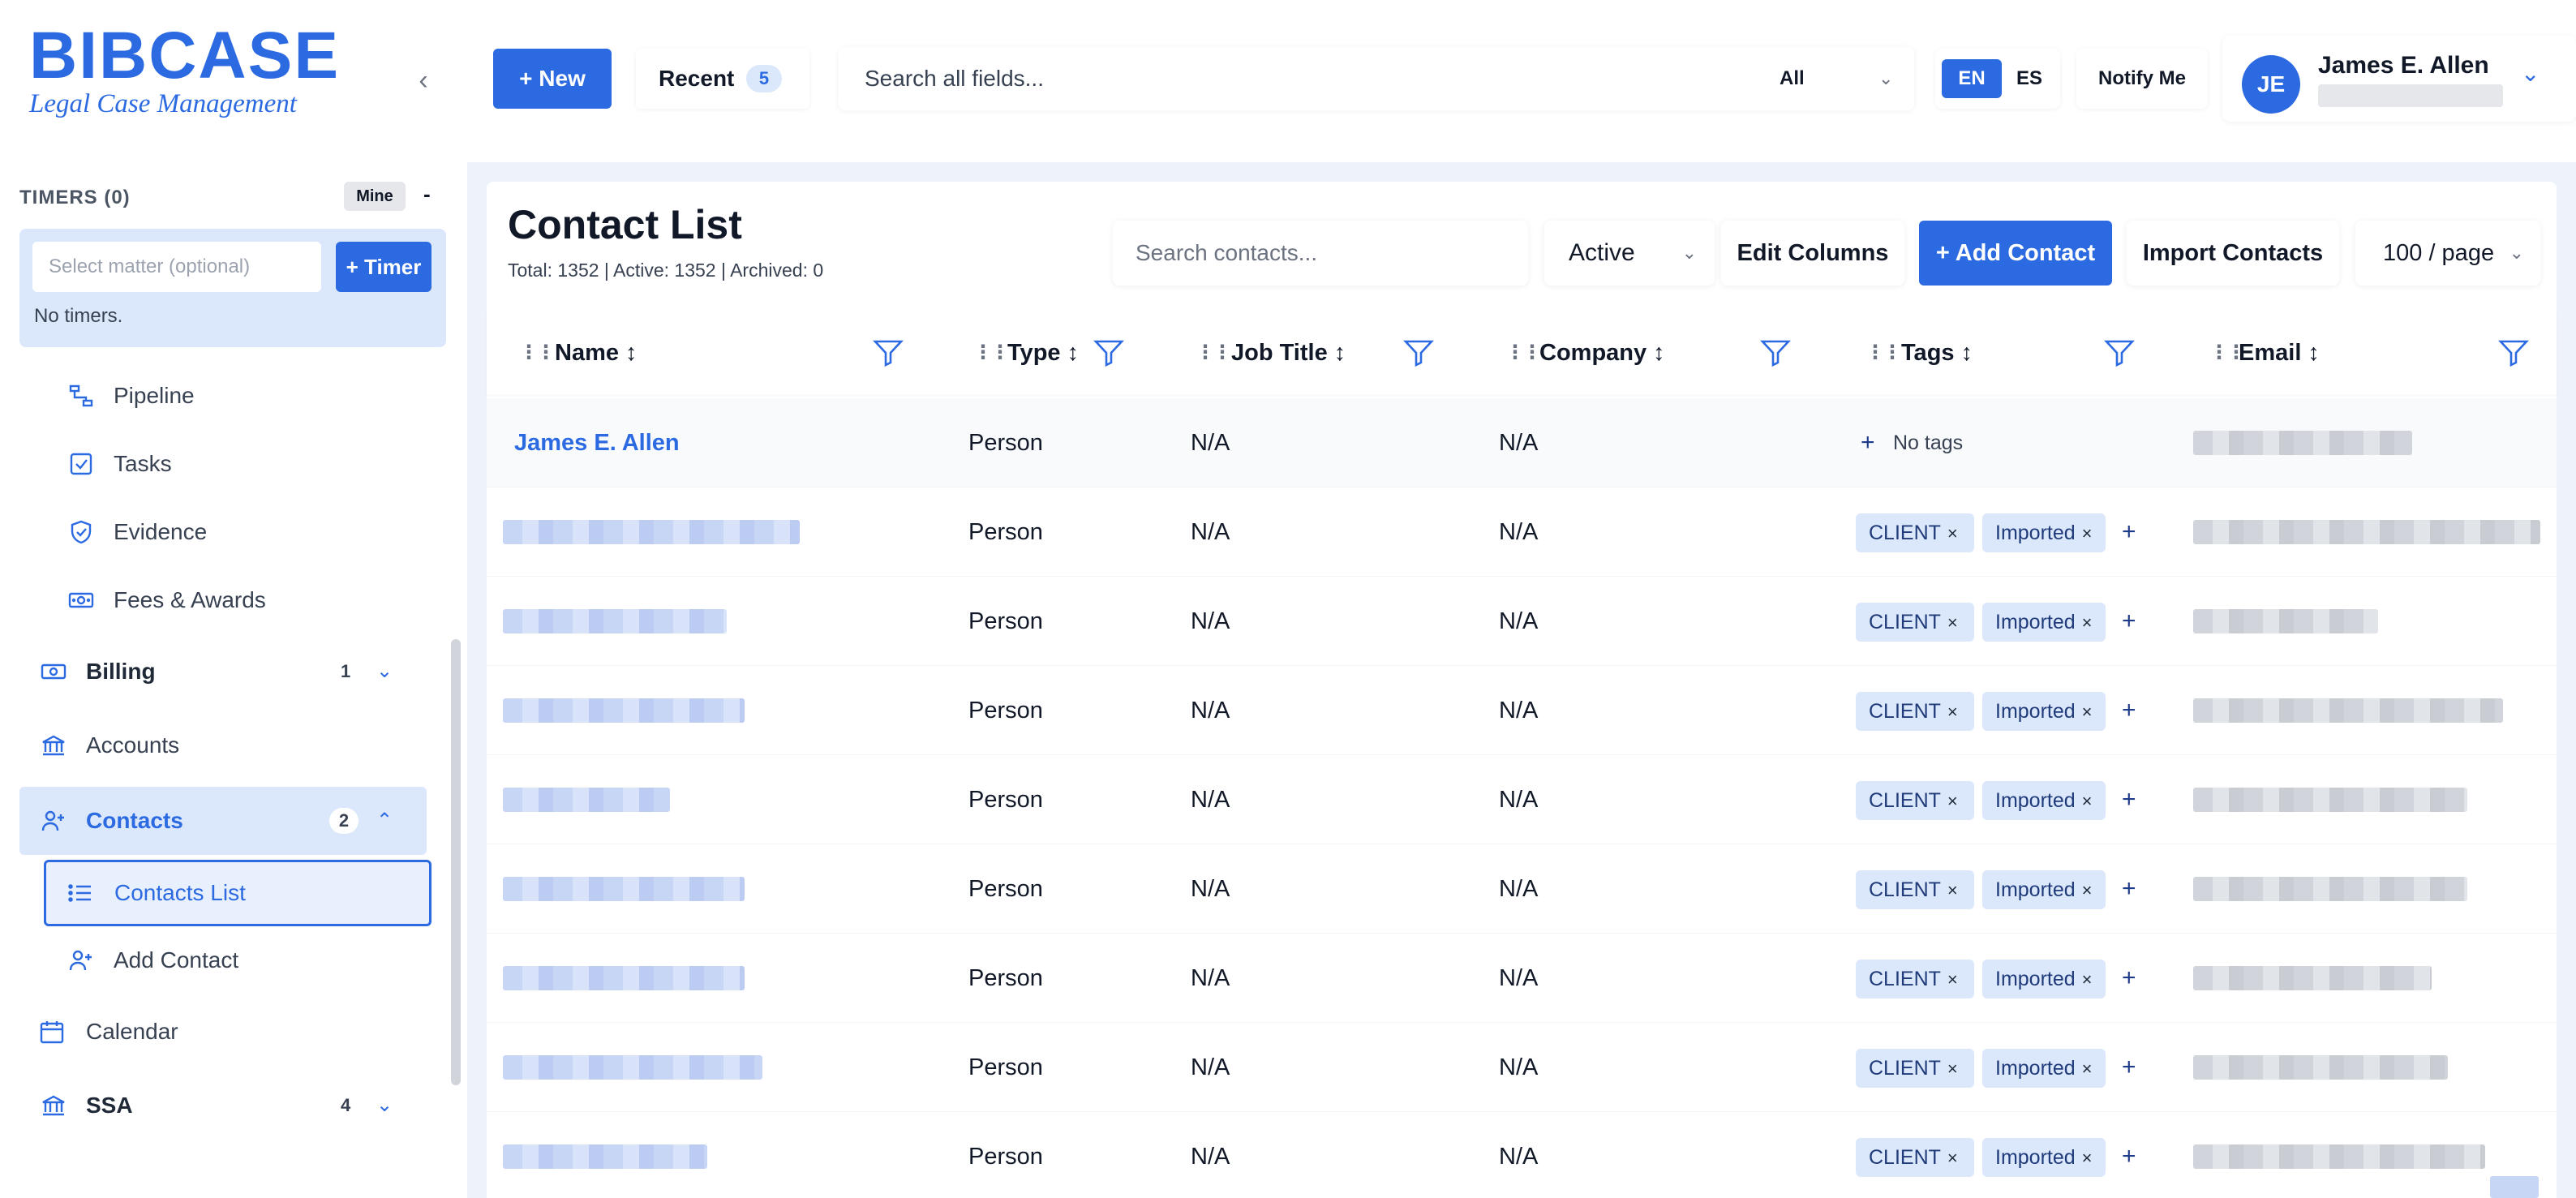  I want to click on column-header-name: ⋮⋮ Name ↕, so click(714, 352).